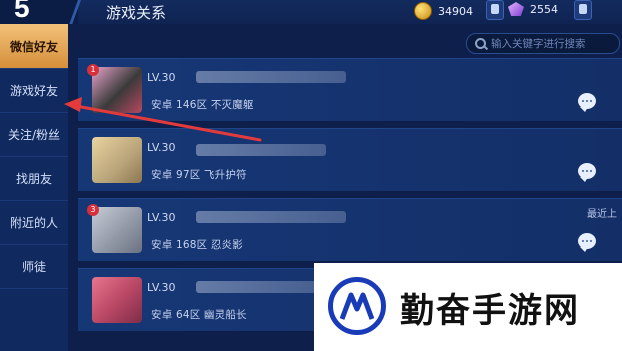 This screenshot has height=351, width=622. I want to click on brand-text: 勤奋手游网, so click(490, 311).